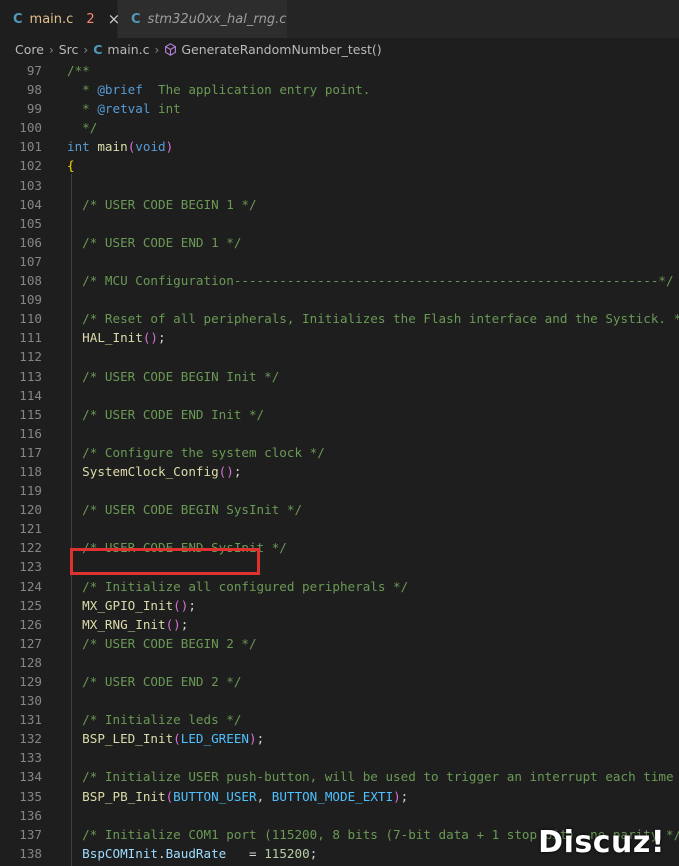 The width and height of the screenshot is (679, 866). What do you see at coordinates (339, 738) in the screenshot?
I see `code-line: 132 BSP_LED_Init(LED_GREEN);` at bounding box center [339, 738].